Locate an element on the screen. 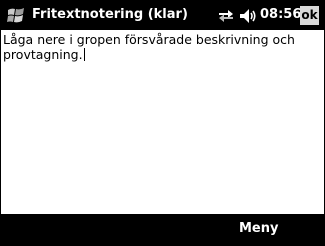 The width and height of the screenshot is (325, 246). clock: 08:56 is located at coordinates (280, 14).